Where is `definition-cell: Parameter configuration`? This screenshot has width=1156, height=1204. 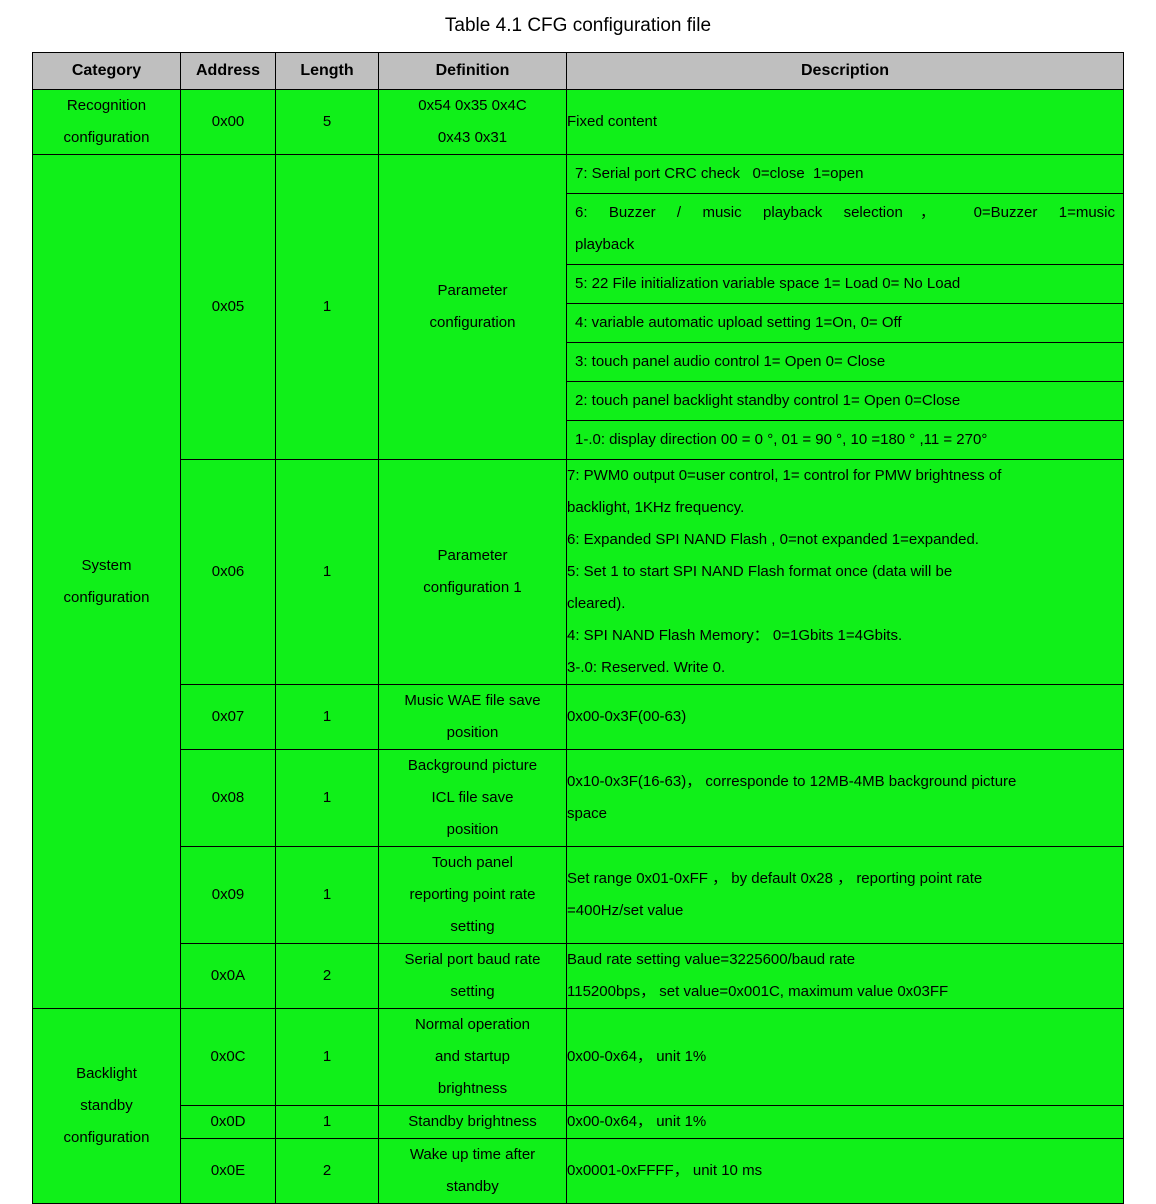
definition-cell: Parameter configuration is located at coordinates (472, 307).